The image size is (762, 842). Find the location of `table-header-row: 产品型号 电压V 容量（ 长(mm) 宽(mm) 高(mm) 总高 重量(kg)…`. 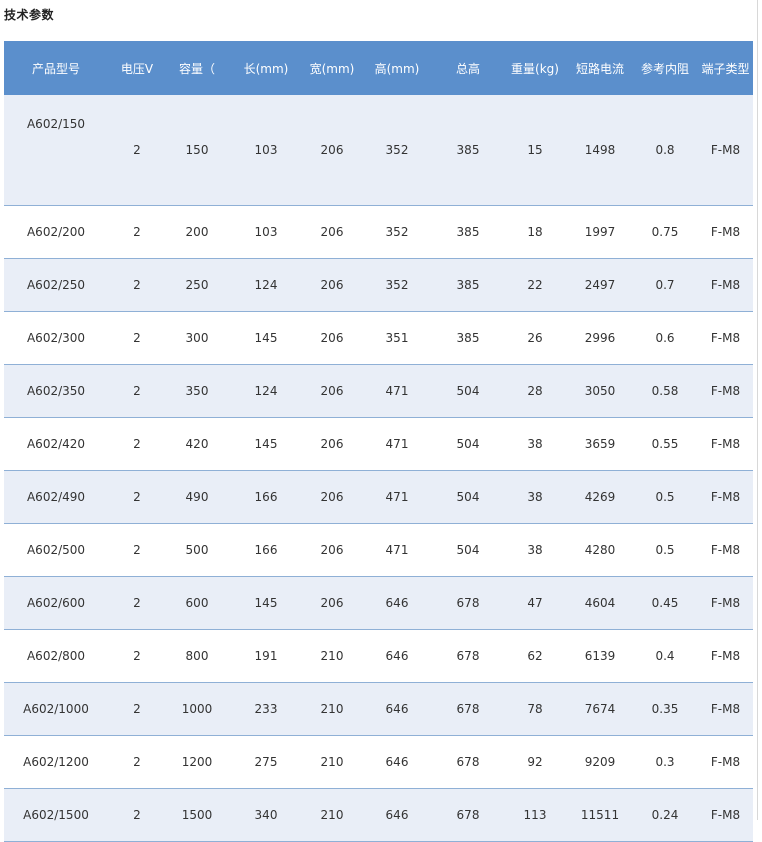

table-header-row: 产品型号 电压V 容量（ 长(mm) 宽(mm) 高(mm) 总高 重量(kg)… is located at coordinates (378, 68).